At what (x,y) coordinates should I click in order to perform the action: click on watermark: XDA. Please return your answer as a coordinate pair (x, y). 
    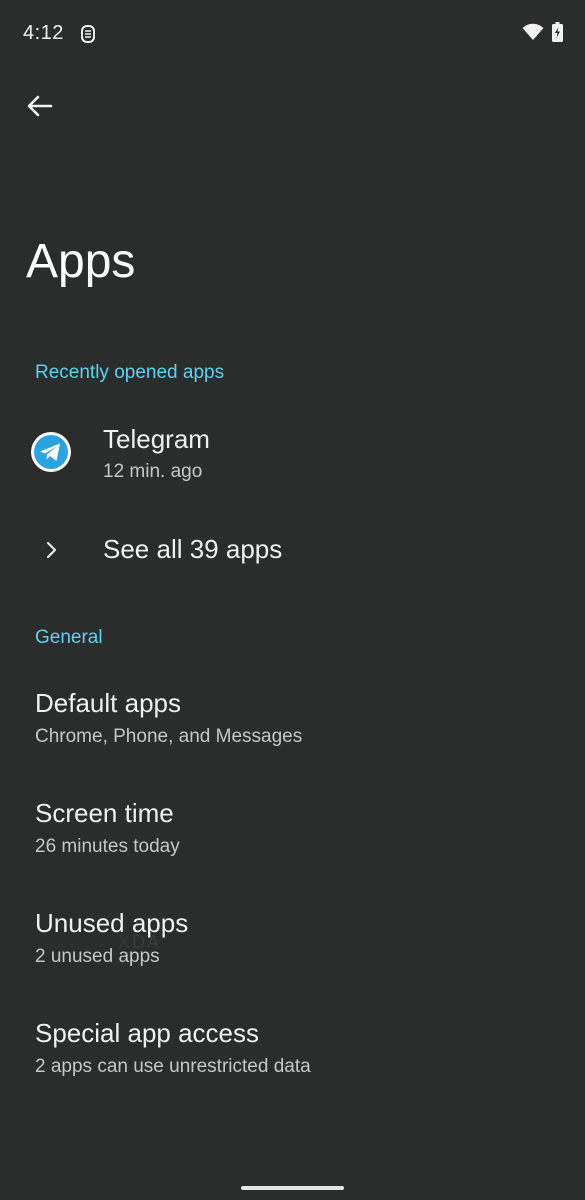
    Looking at the image, I should click on (140, 942).